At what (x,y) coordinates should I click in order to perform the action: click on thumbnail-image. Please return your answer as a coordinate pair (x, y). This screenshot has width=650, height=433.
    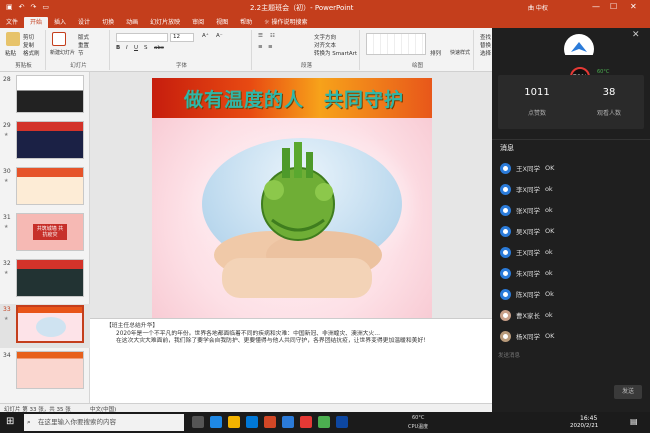
    Looking at the image, I should click on (50, 140).